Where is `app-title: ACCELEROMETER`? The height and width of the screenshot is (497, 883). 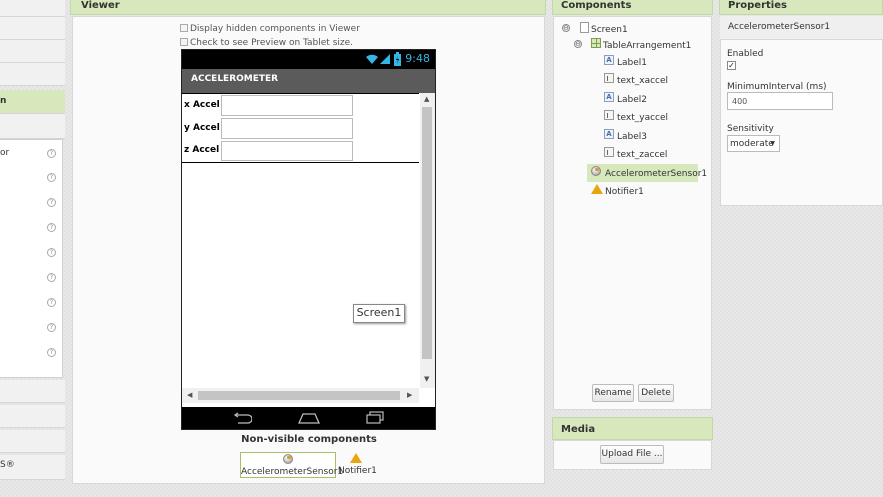 app-title: ACCELEROMETER is located at coordinates (235, 79).